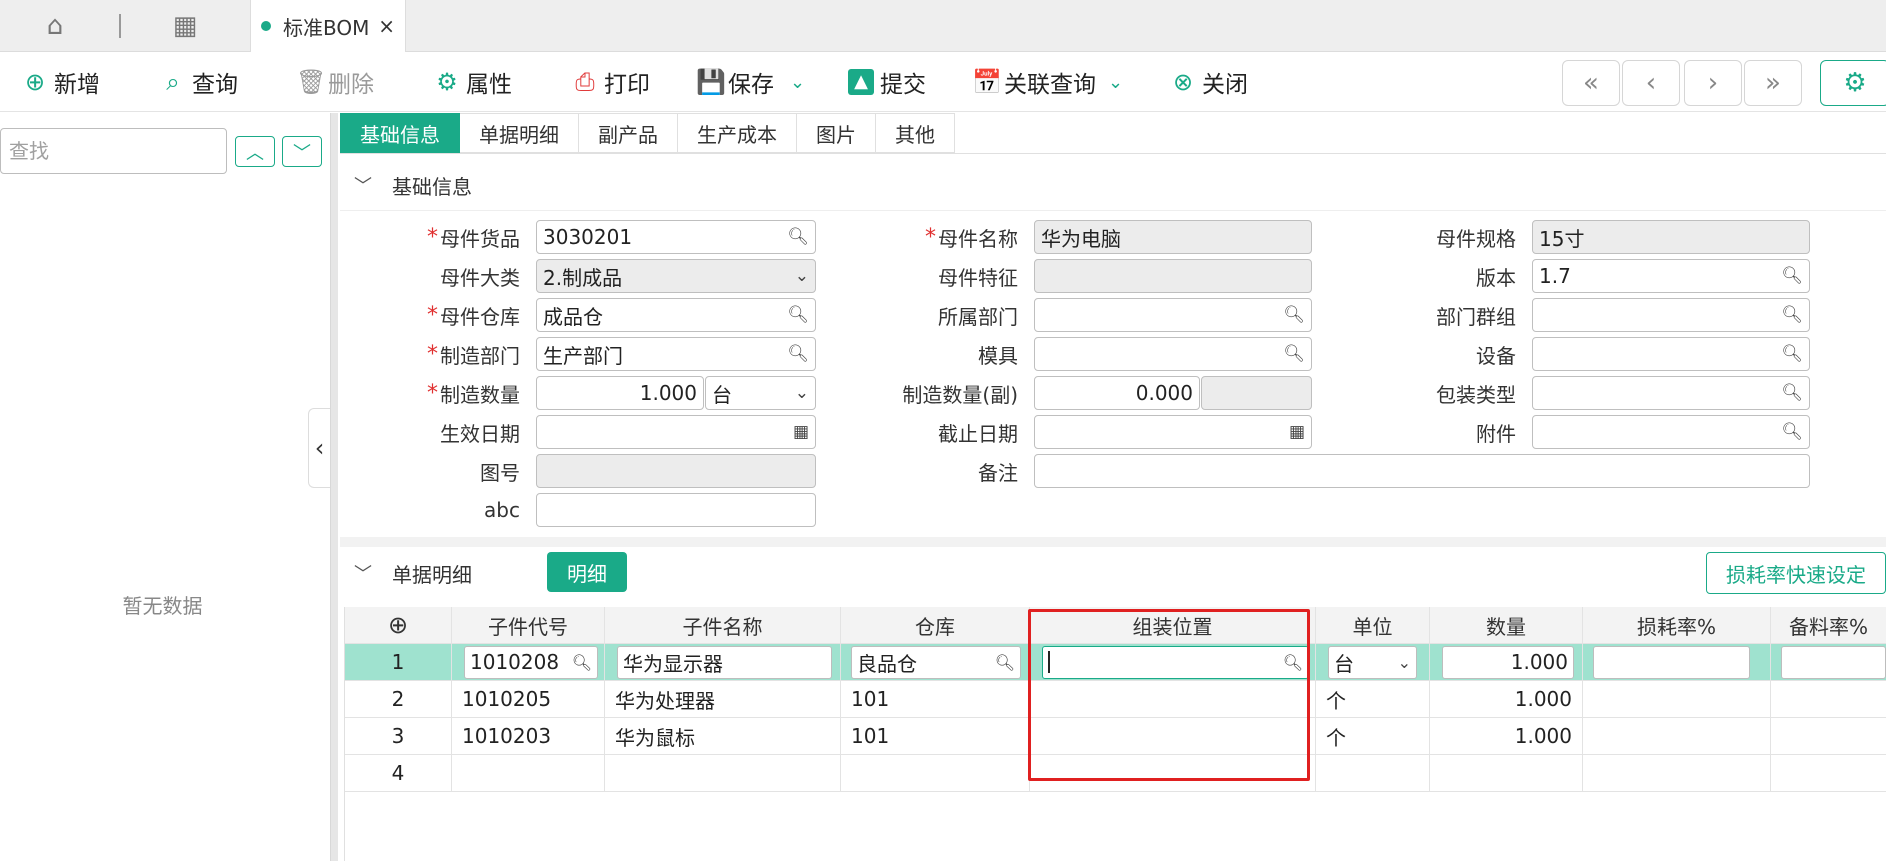  What do you see at coordinates (676, 432) in the screenshot?
I see `effective-date-field: ▦` at bounding box center [676, 432].